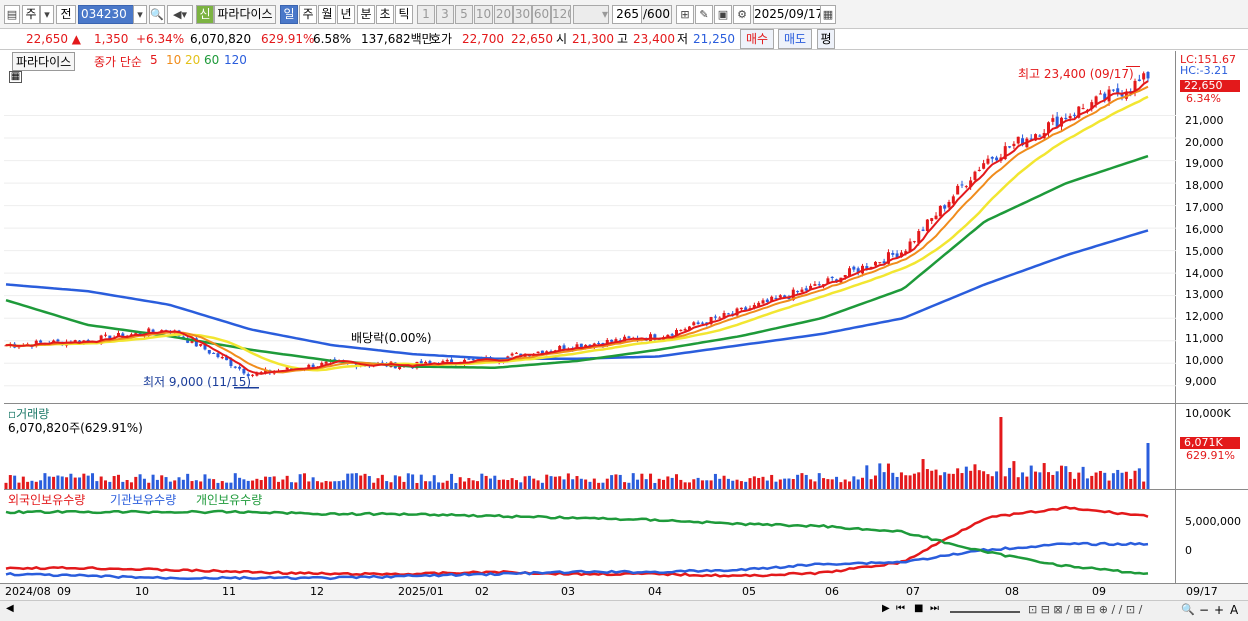  Describe the element at coordinates (541, 14) in the screenshot. I see `interval-60: 60` at that location.